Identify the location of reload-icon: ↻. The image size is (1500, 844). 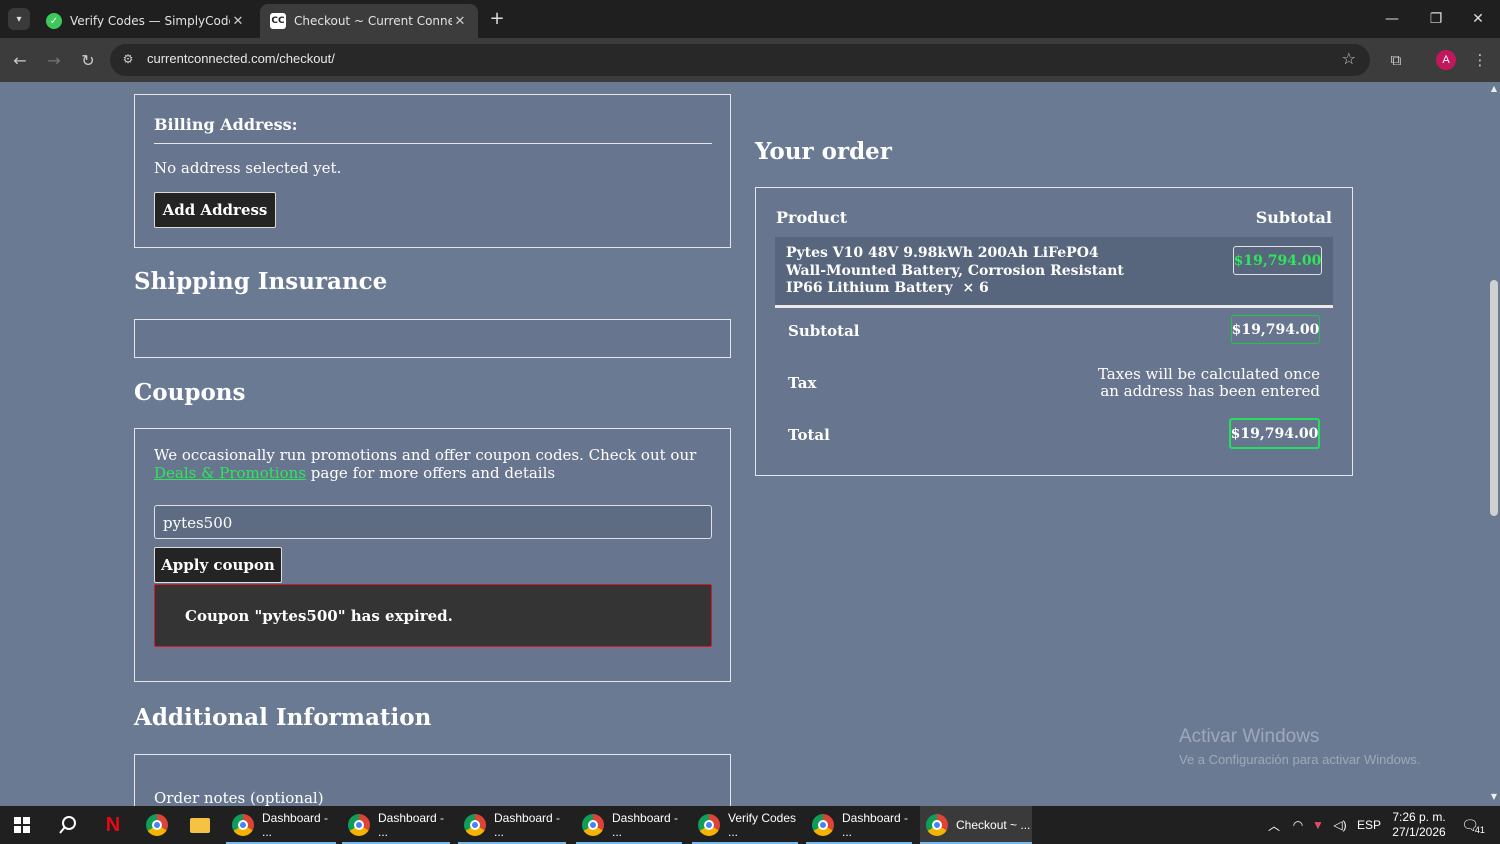
(88, 60).